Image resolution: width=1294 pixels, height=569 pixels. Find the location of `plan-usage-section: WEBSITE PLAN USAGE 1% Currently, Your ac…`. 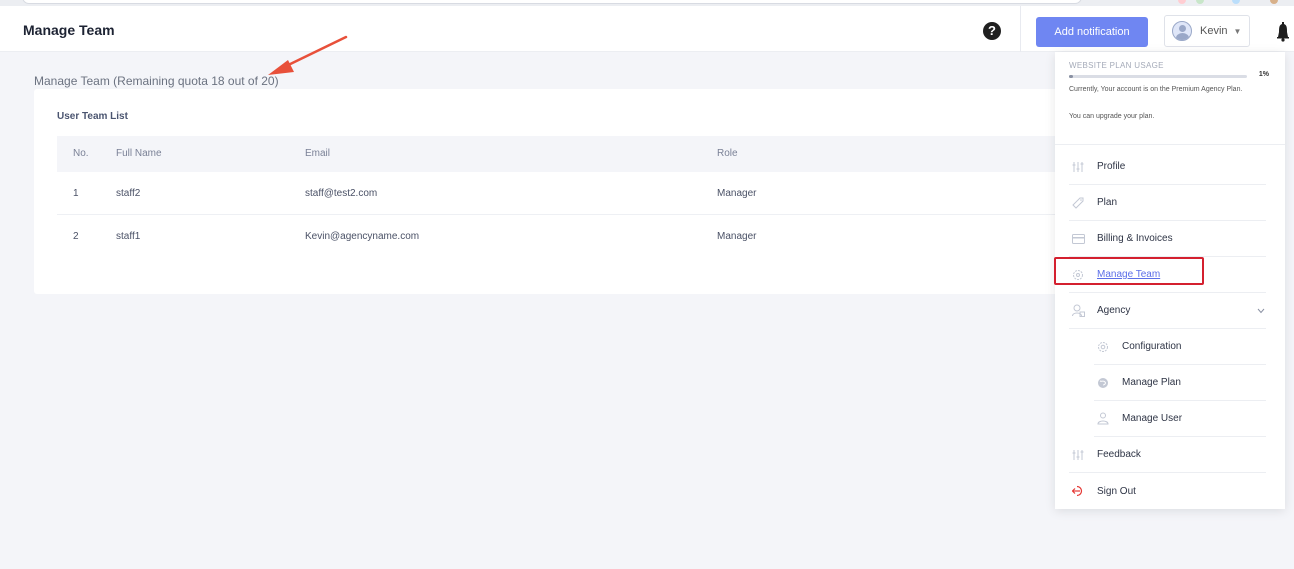

plan-usage-section: WEBSITE PLAN USAGE 1% Currently, Your ac… is located at coordinates (1170, 98).